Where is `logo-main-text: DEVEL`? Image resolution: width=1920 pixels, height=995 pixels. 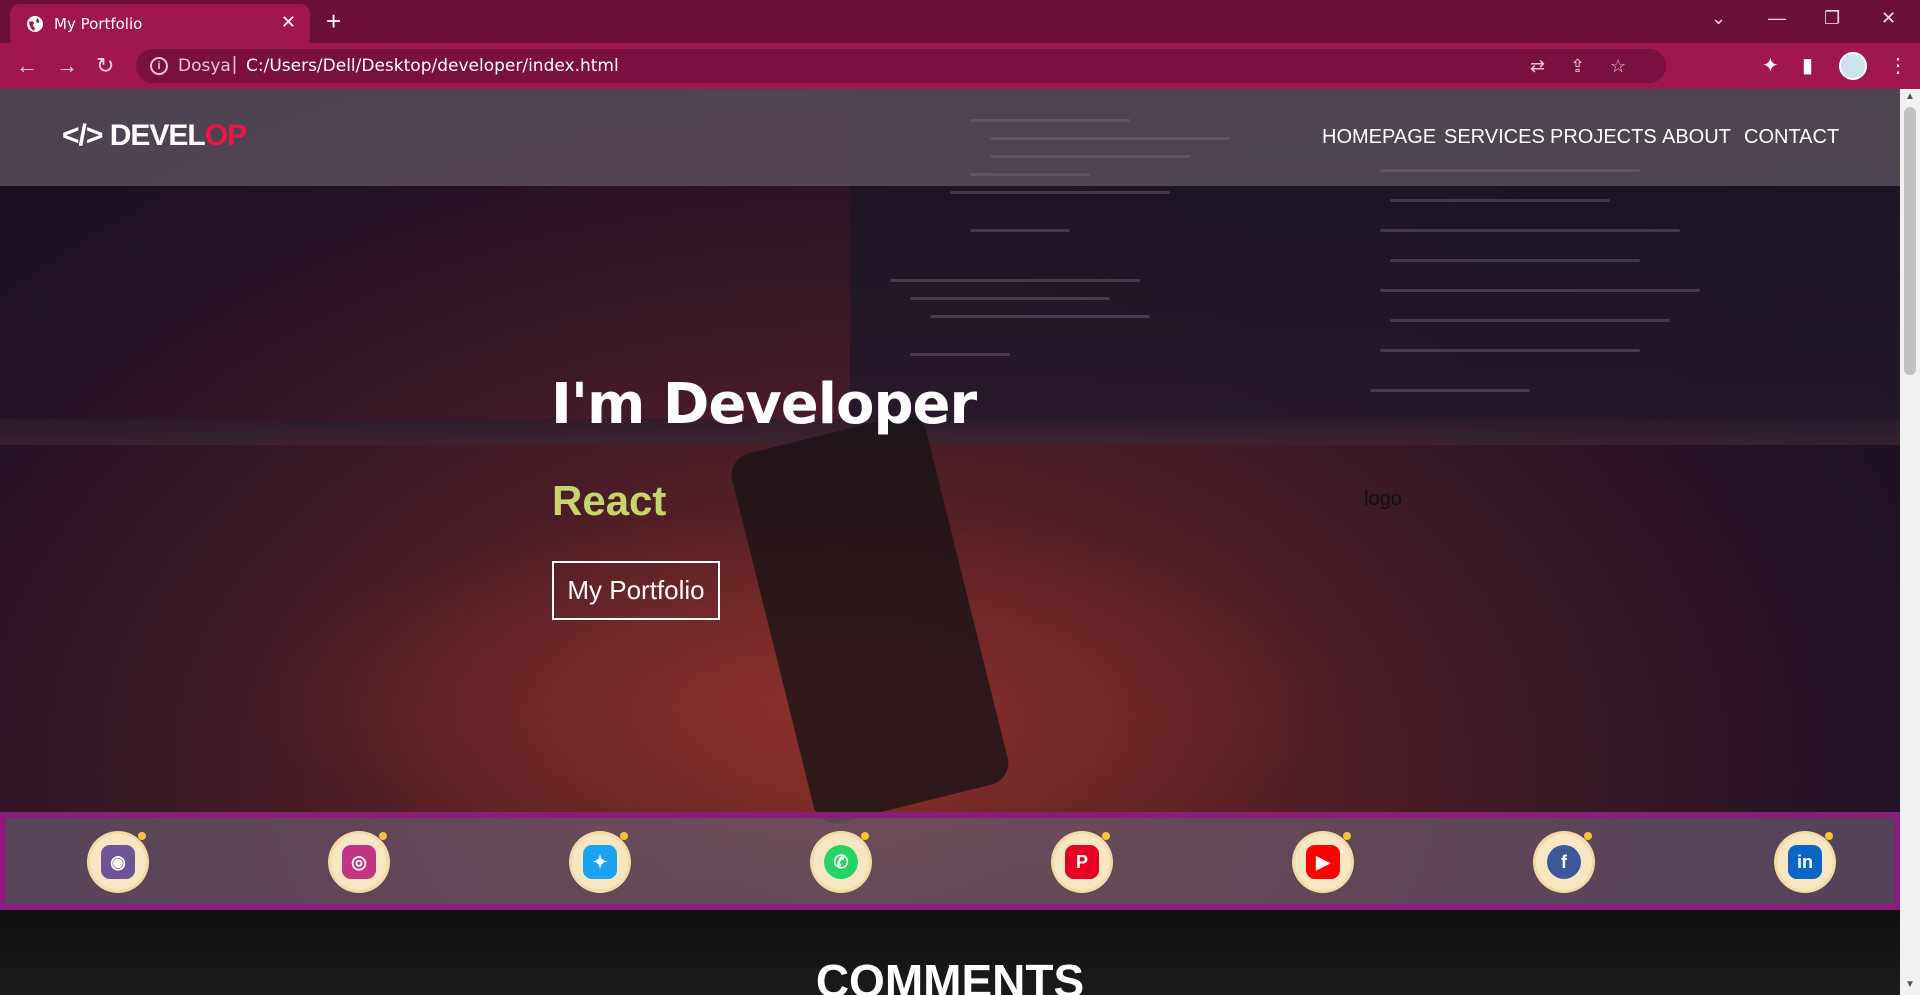
logo-main-text: DEVEL is located at coordinates (157, 135).